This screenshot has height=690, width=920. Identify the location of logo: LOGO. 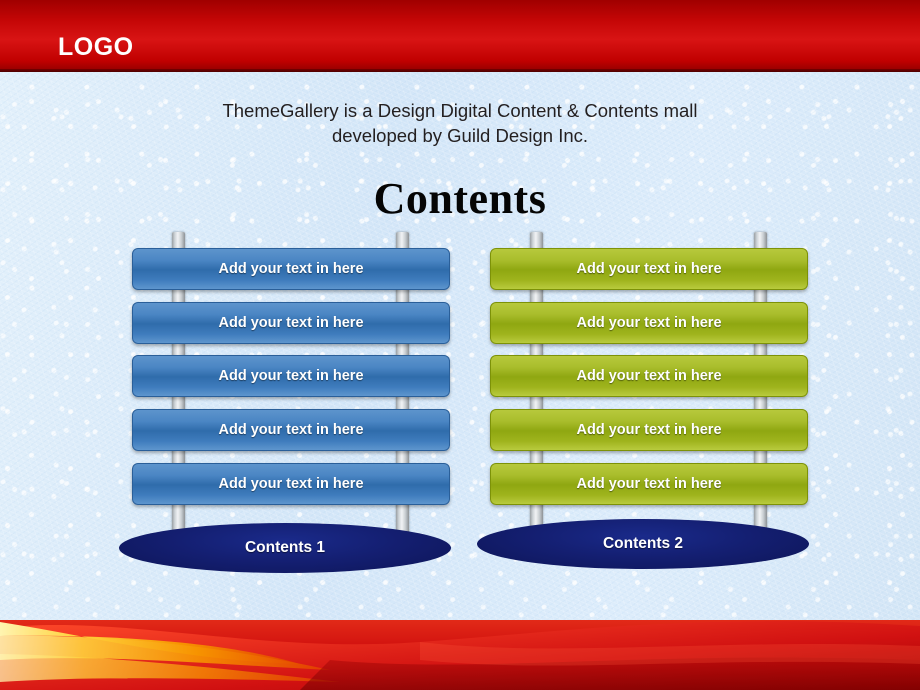
(96, 47).